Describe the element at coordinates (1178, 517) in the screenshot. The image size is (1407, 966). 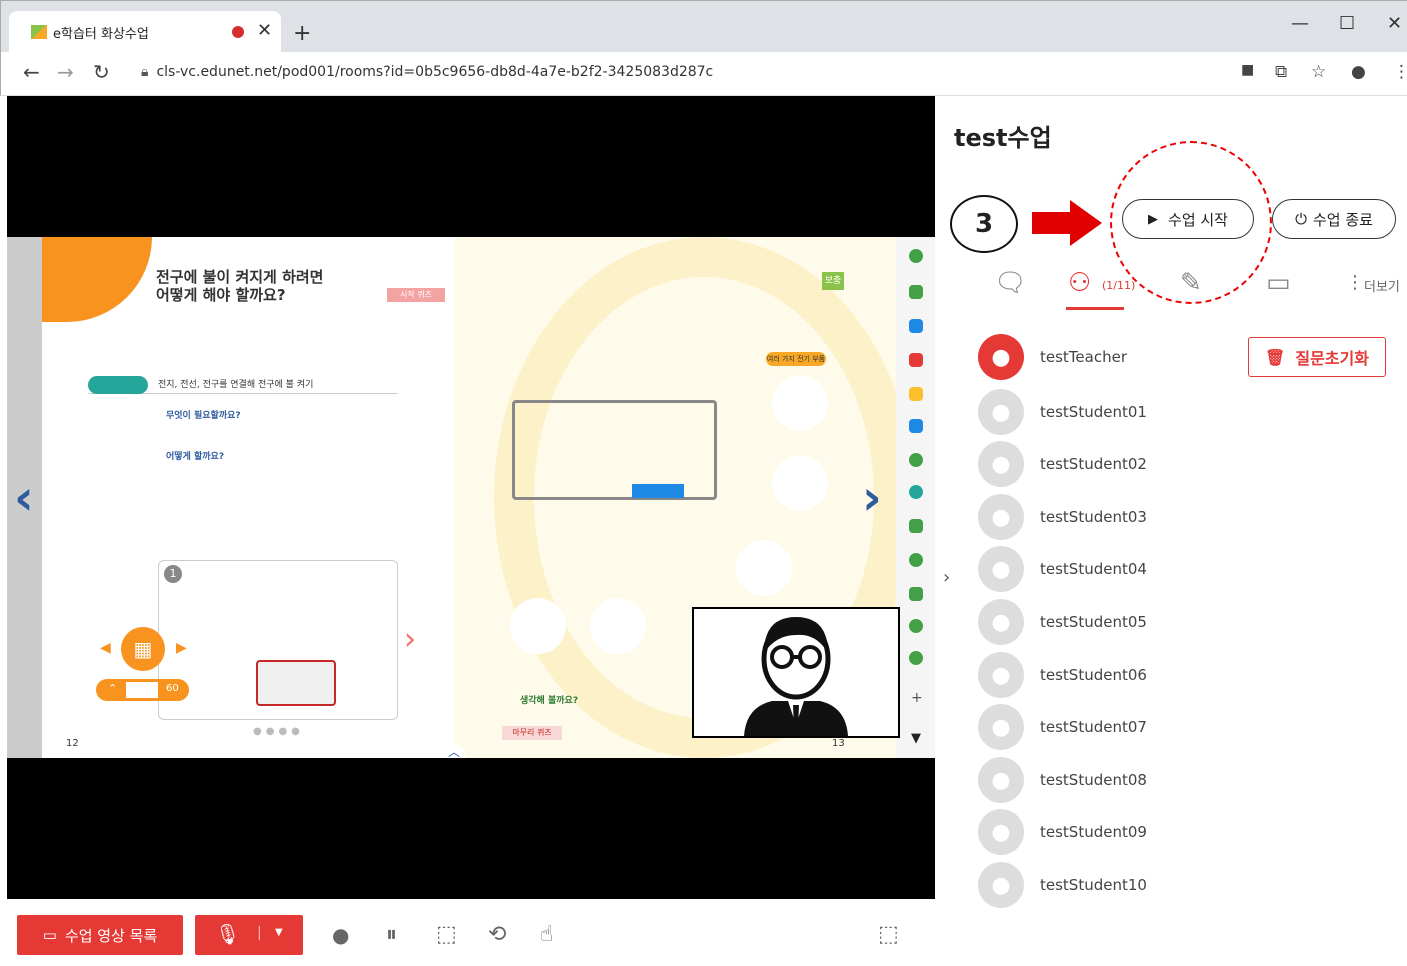
I see `member-item: ● testStudent03` at that location.